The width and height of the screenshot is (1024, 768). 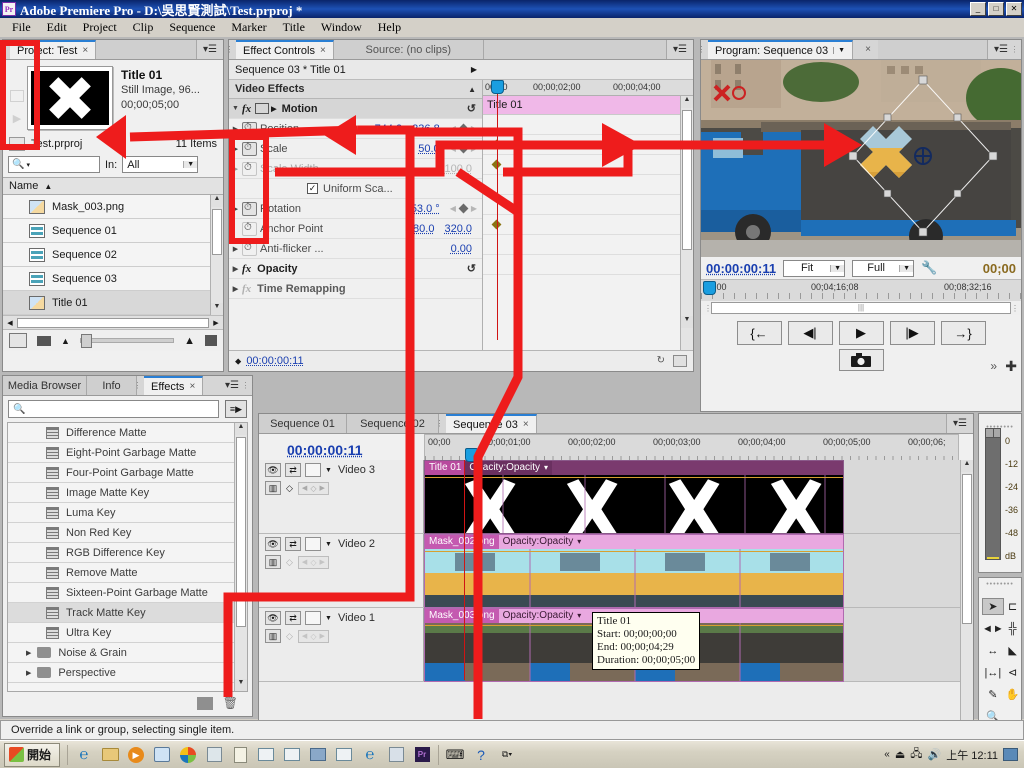 I want to click on keyframe-lane-anchor, so click(x=581, y=245).